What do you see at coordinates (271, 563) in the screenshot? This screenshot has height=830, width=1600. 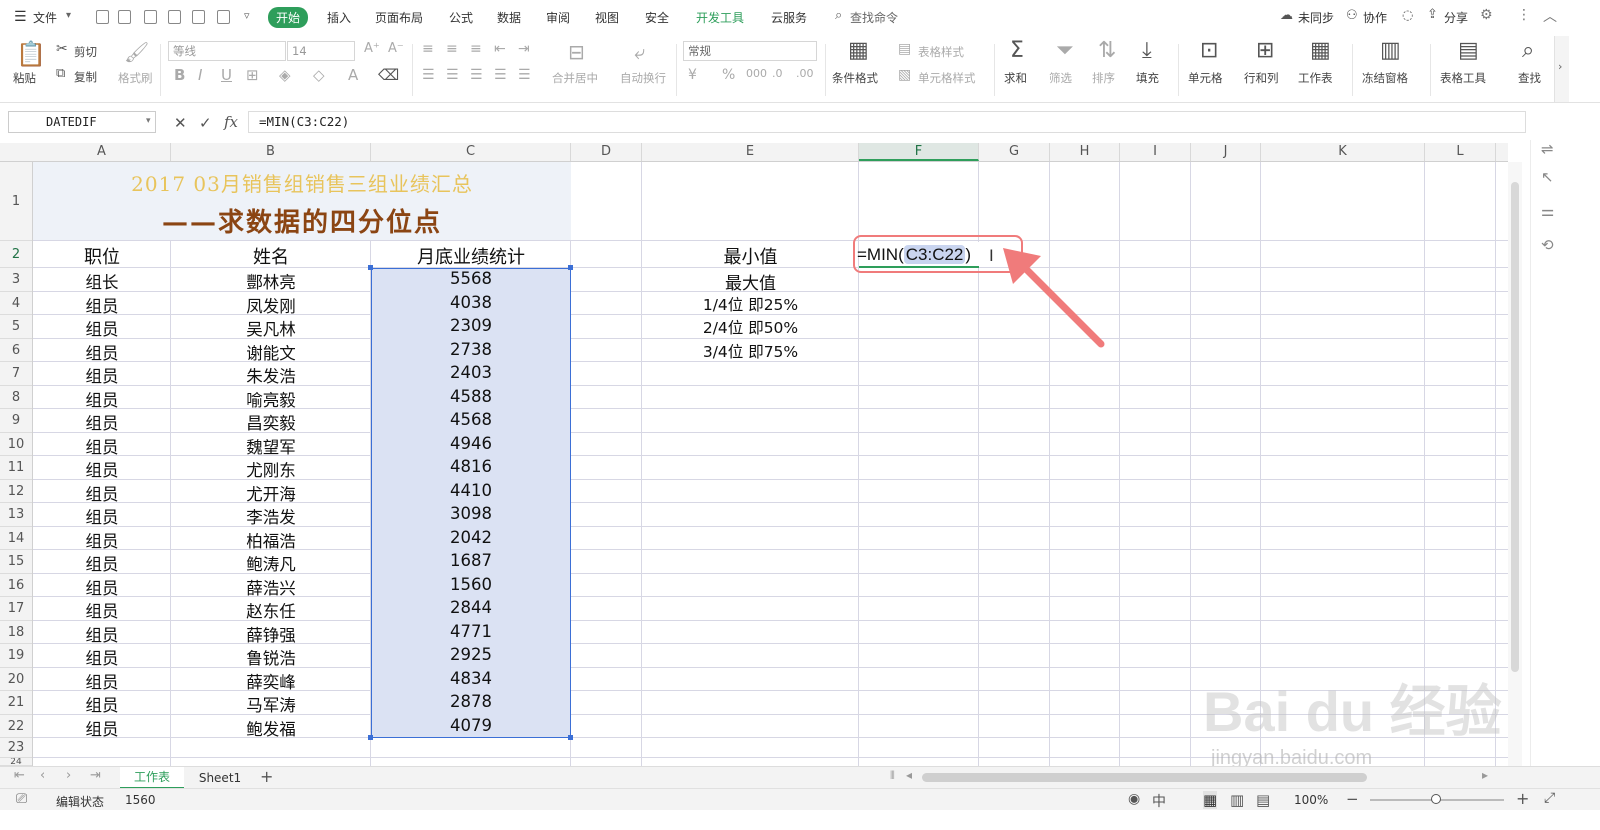 I see `cell-name: 鲍涛凡` at bounding box center [271, 563].